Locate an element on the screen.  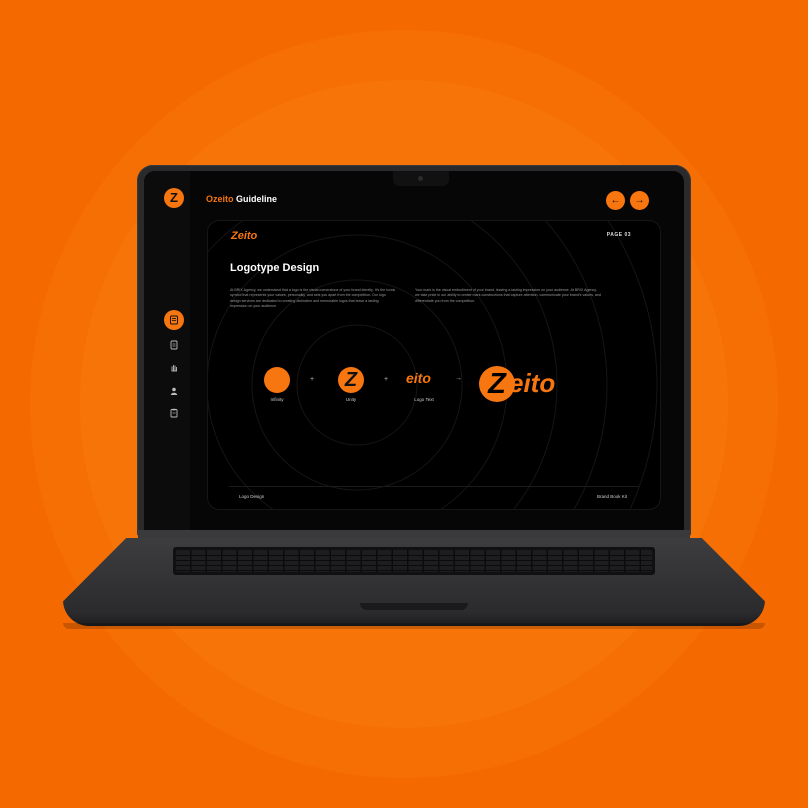
app-title: Ozeito Guideline is located at coordinates (241, 199).